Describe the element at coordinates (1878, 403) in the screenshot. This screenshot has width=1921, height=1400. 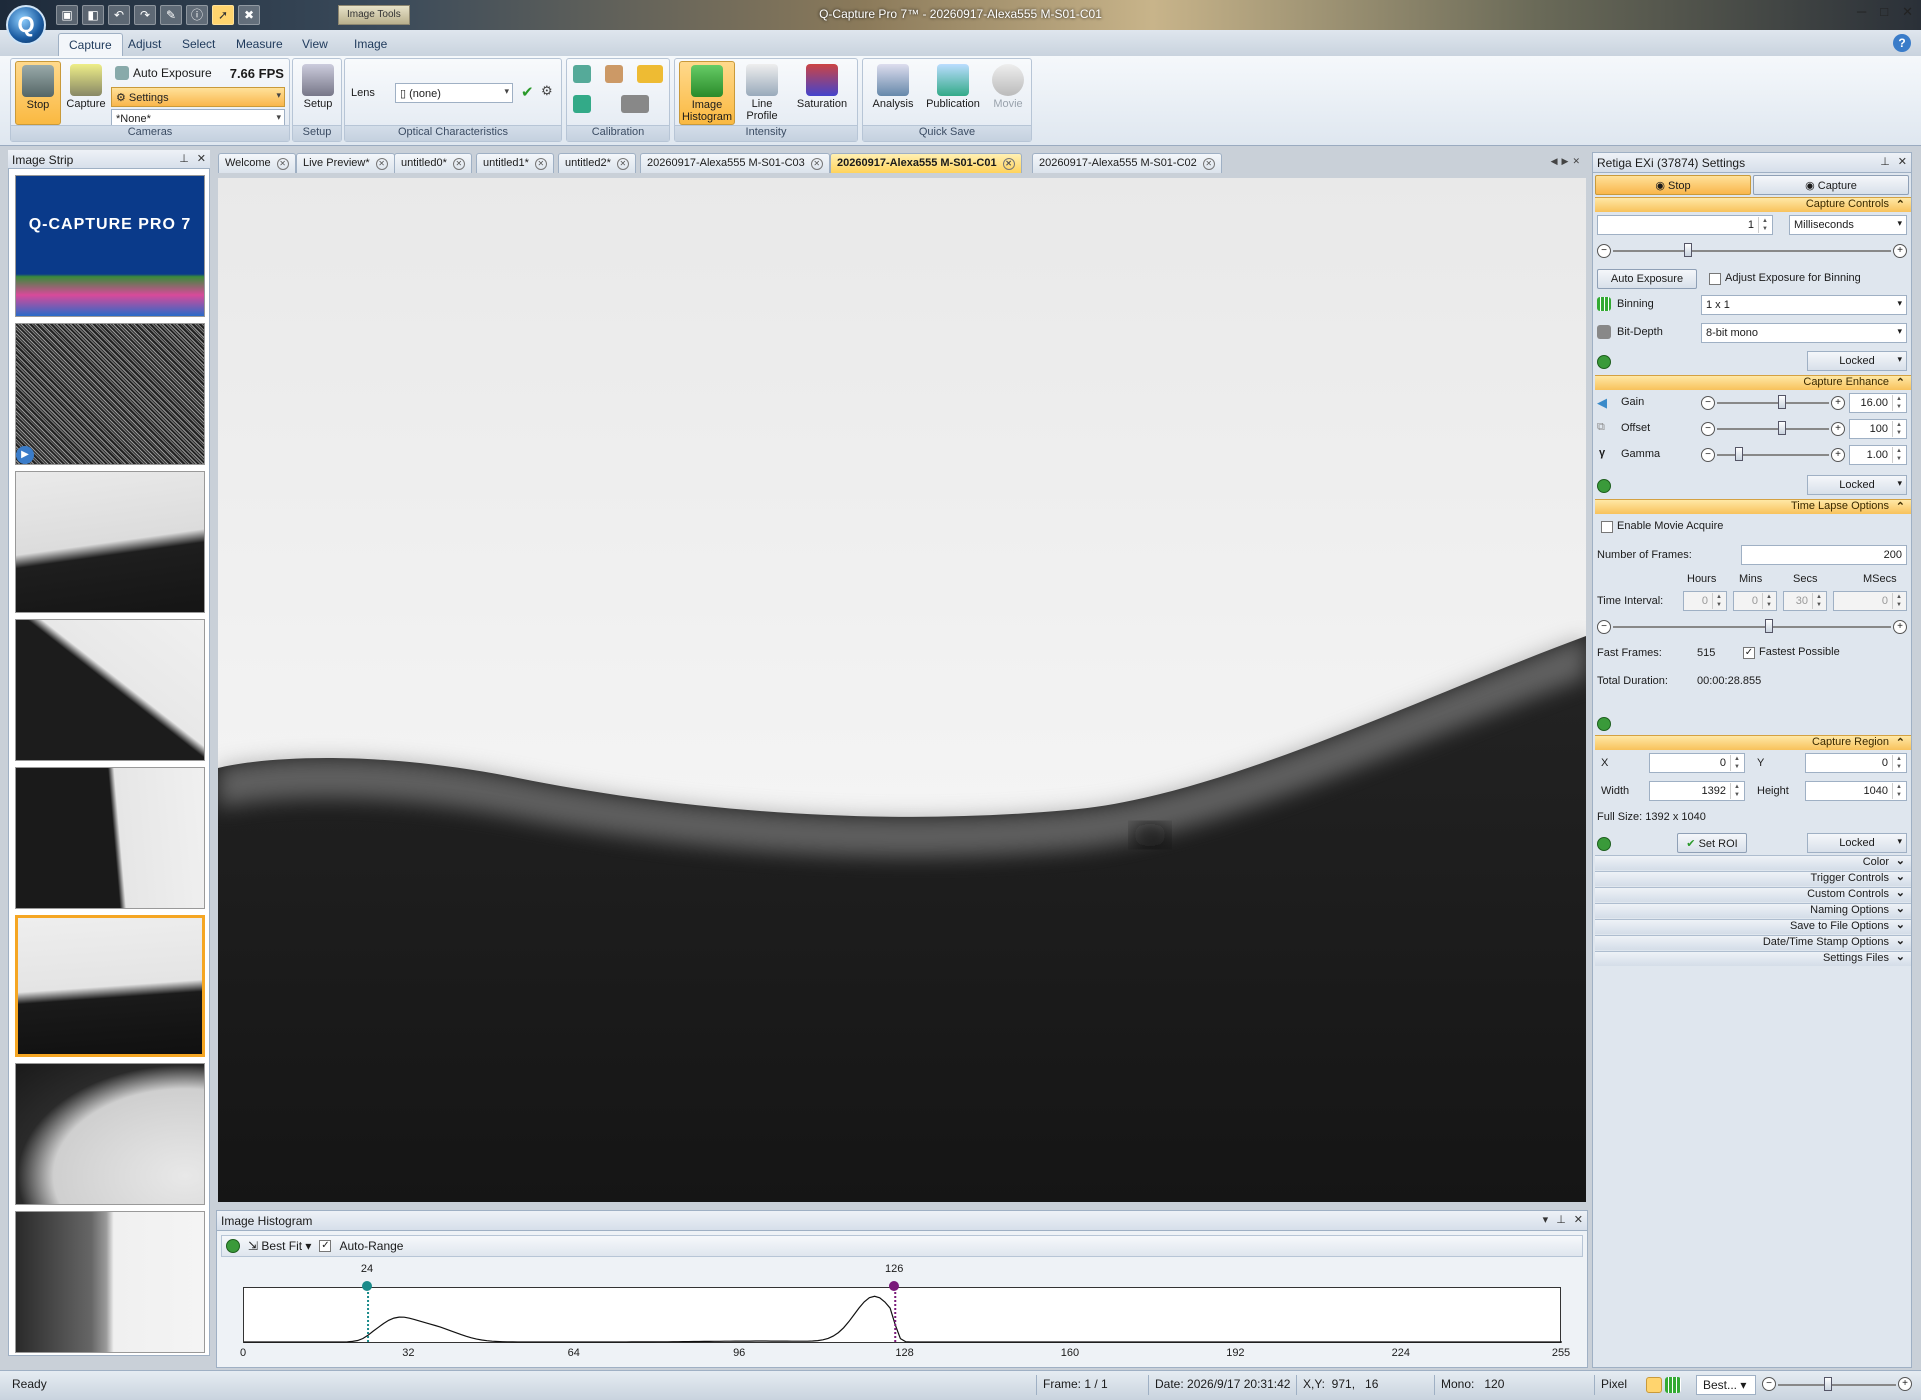
I see `gain-input: 16.00 ▲ ▼` at that location.